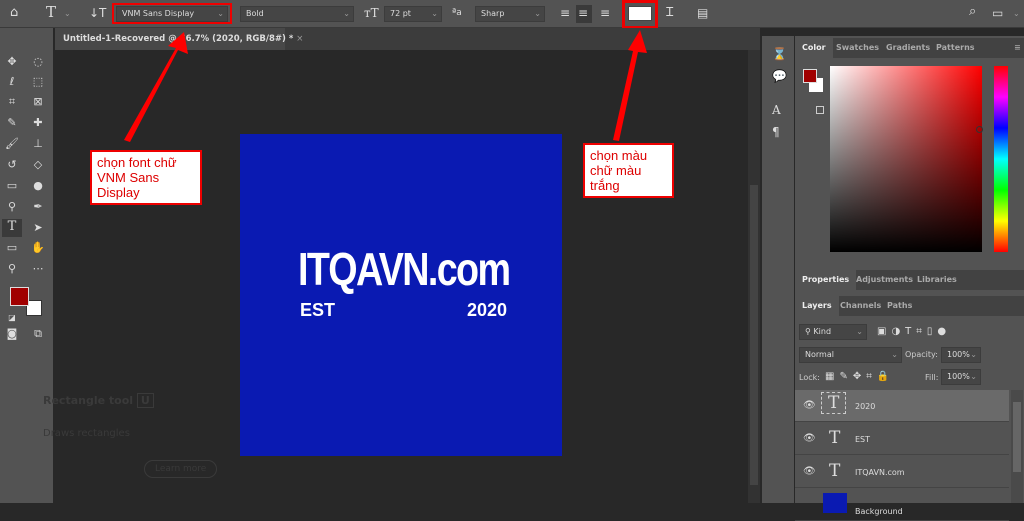 Image resolution: width=1024 pixels, height=521 pixels. Describe the element at coordinates (820, 110) in the screenshot. I see `web-safe-icon` at that location.